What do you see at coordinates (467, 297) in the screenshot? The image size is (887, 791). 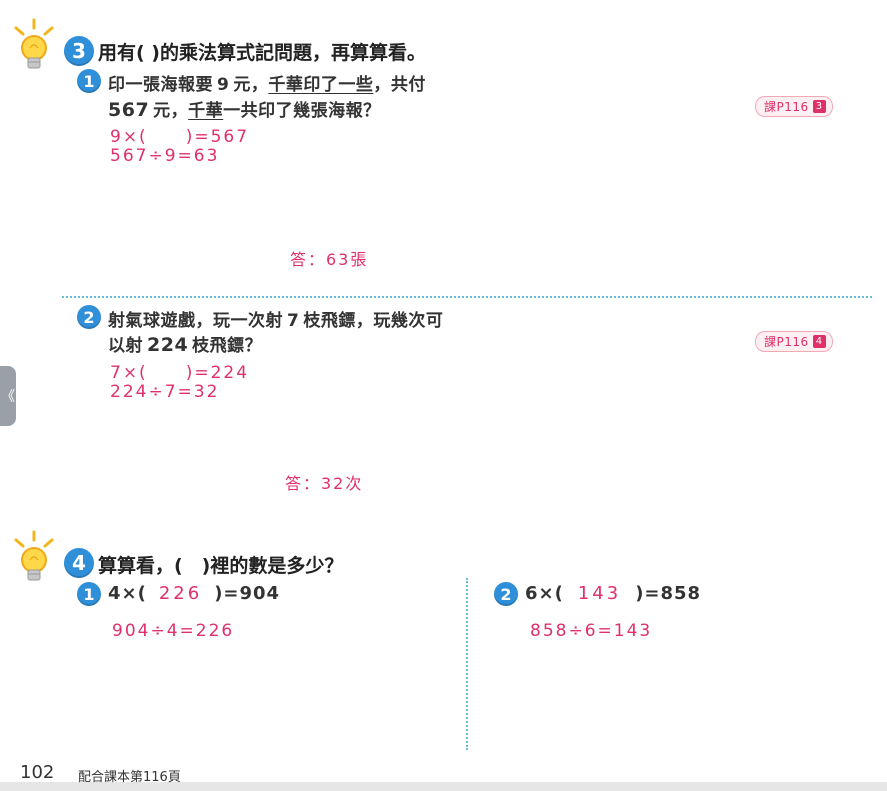 I see `dotted-divider` at bounding box center [467, 297].